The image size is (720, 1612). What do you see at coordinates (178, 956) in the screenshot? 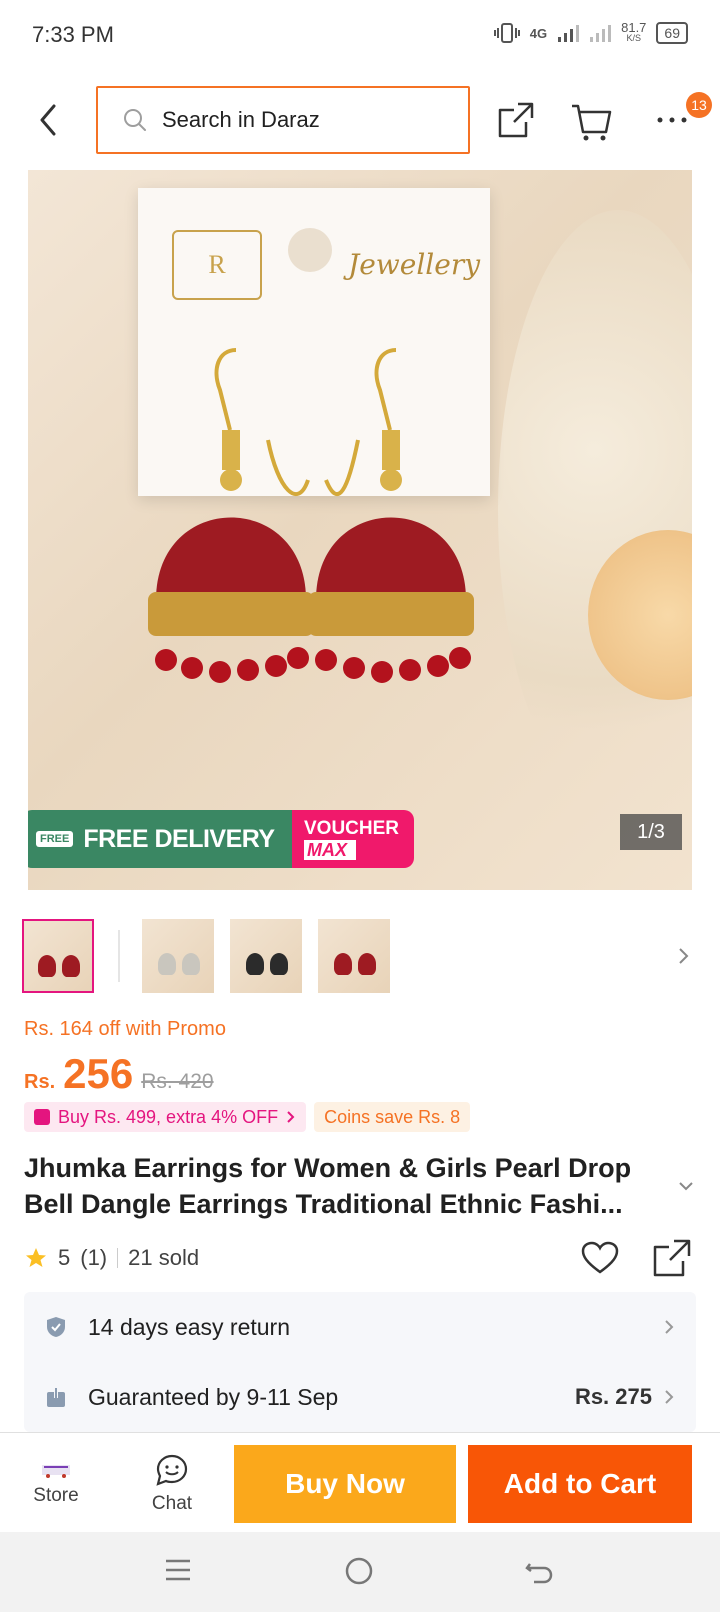
I see `thumbnail-silver` at bounding box center [178, 956].